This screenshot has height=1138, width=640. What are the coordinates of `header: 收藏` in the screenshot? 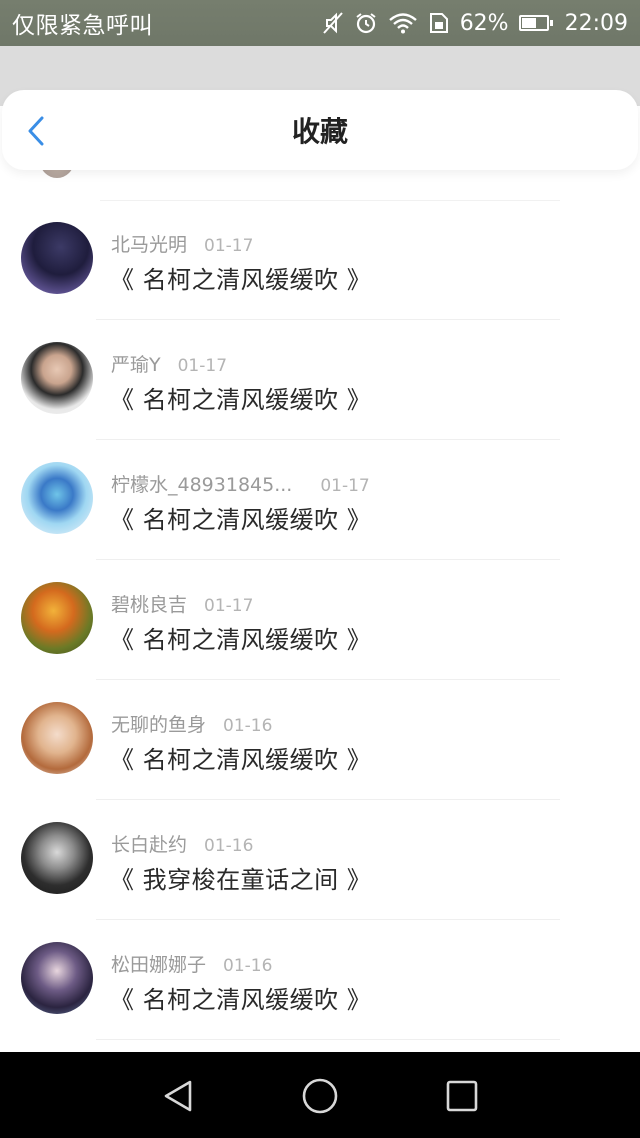 It's located at (320, 130).